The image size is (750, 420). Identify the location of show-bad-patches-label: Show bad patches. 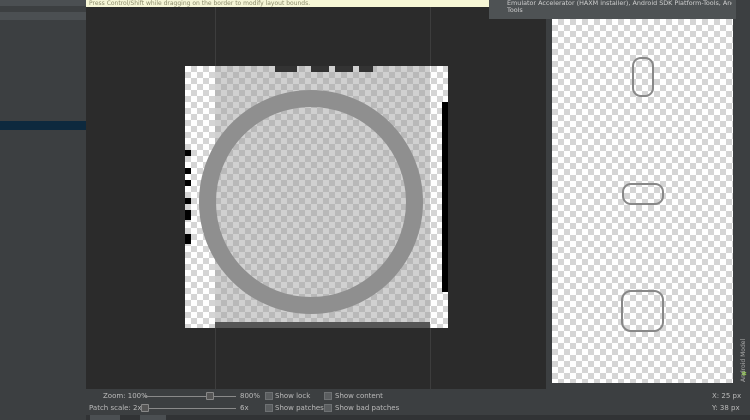
(367, 408).